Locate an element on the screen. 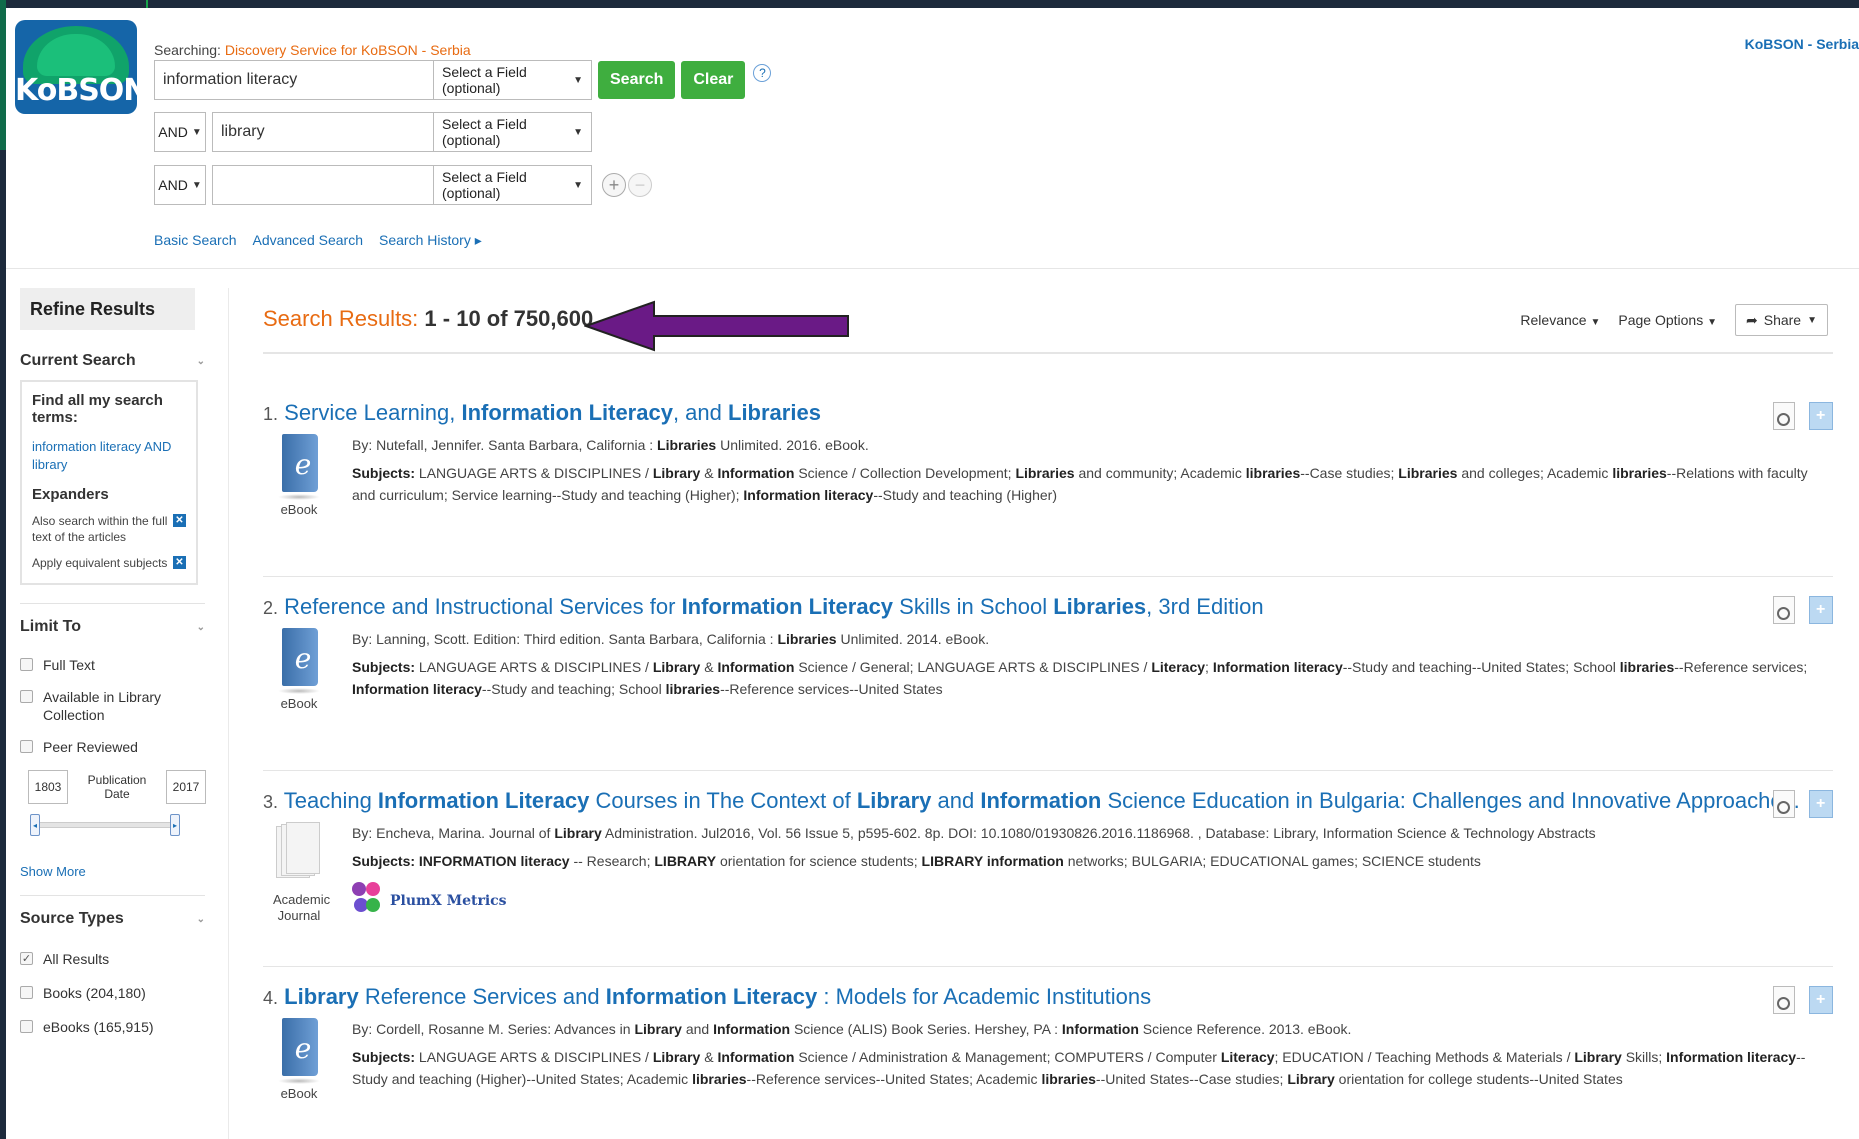 The image size is (1859, 1139). slider-handle-start: ◂ is located at coordinates (35, 825).